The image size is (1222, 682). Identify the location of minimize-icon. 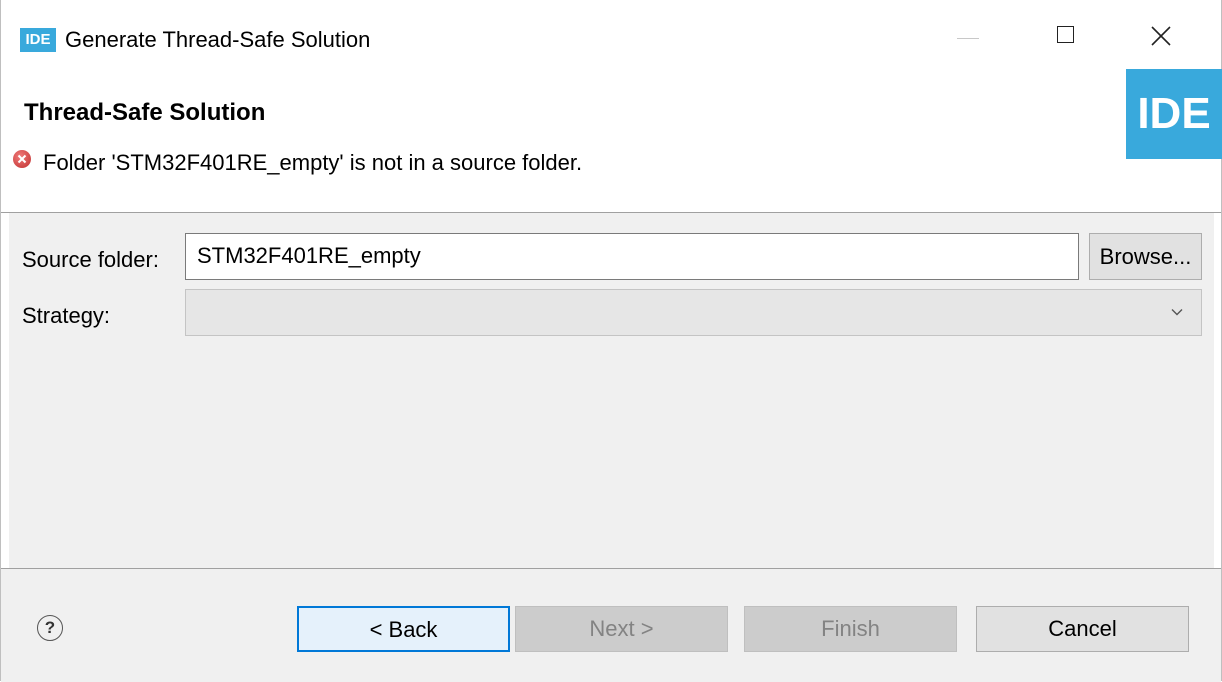
(968, 38).